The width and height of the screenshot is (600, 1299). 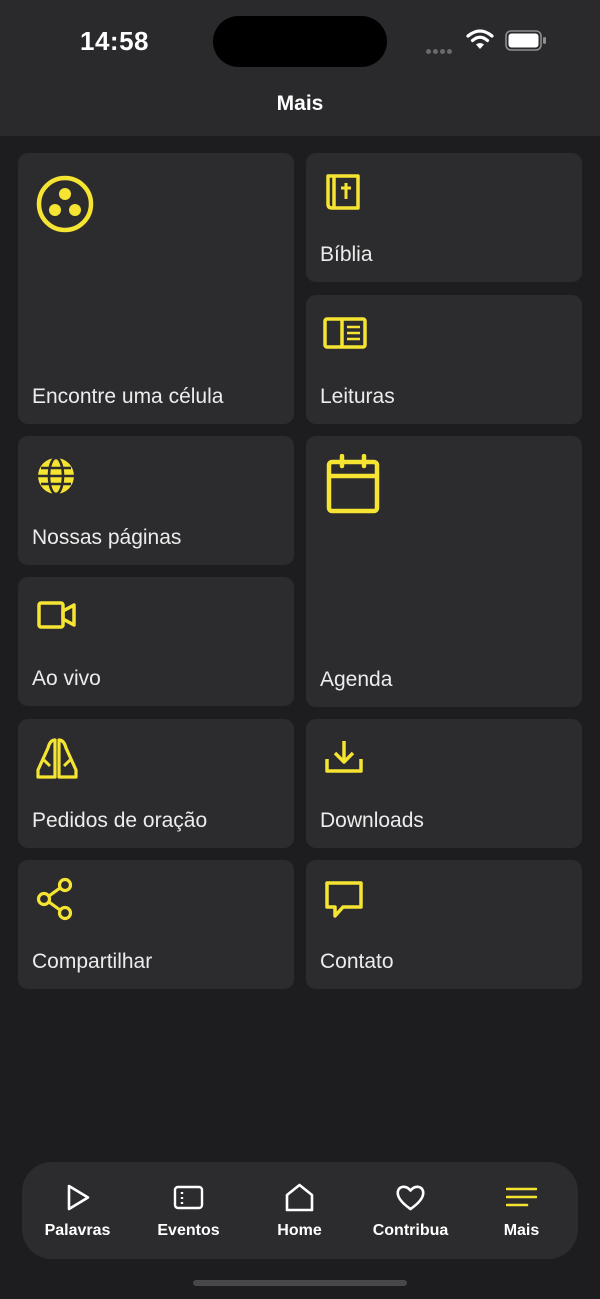 What do you see at coordinates (444, 924) in the screenshot?
I see `tile-contact: Contato` at bounding box center [444, 924].